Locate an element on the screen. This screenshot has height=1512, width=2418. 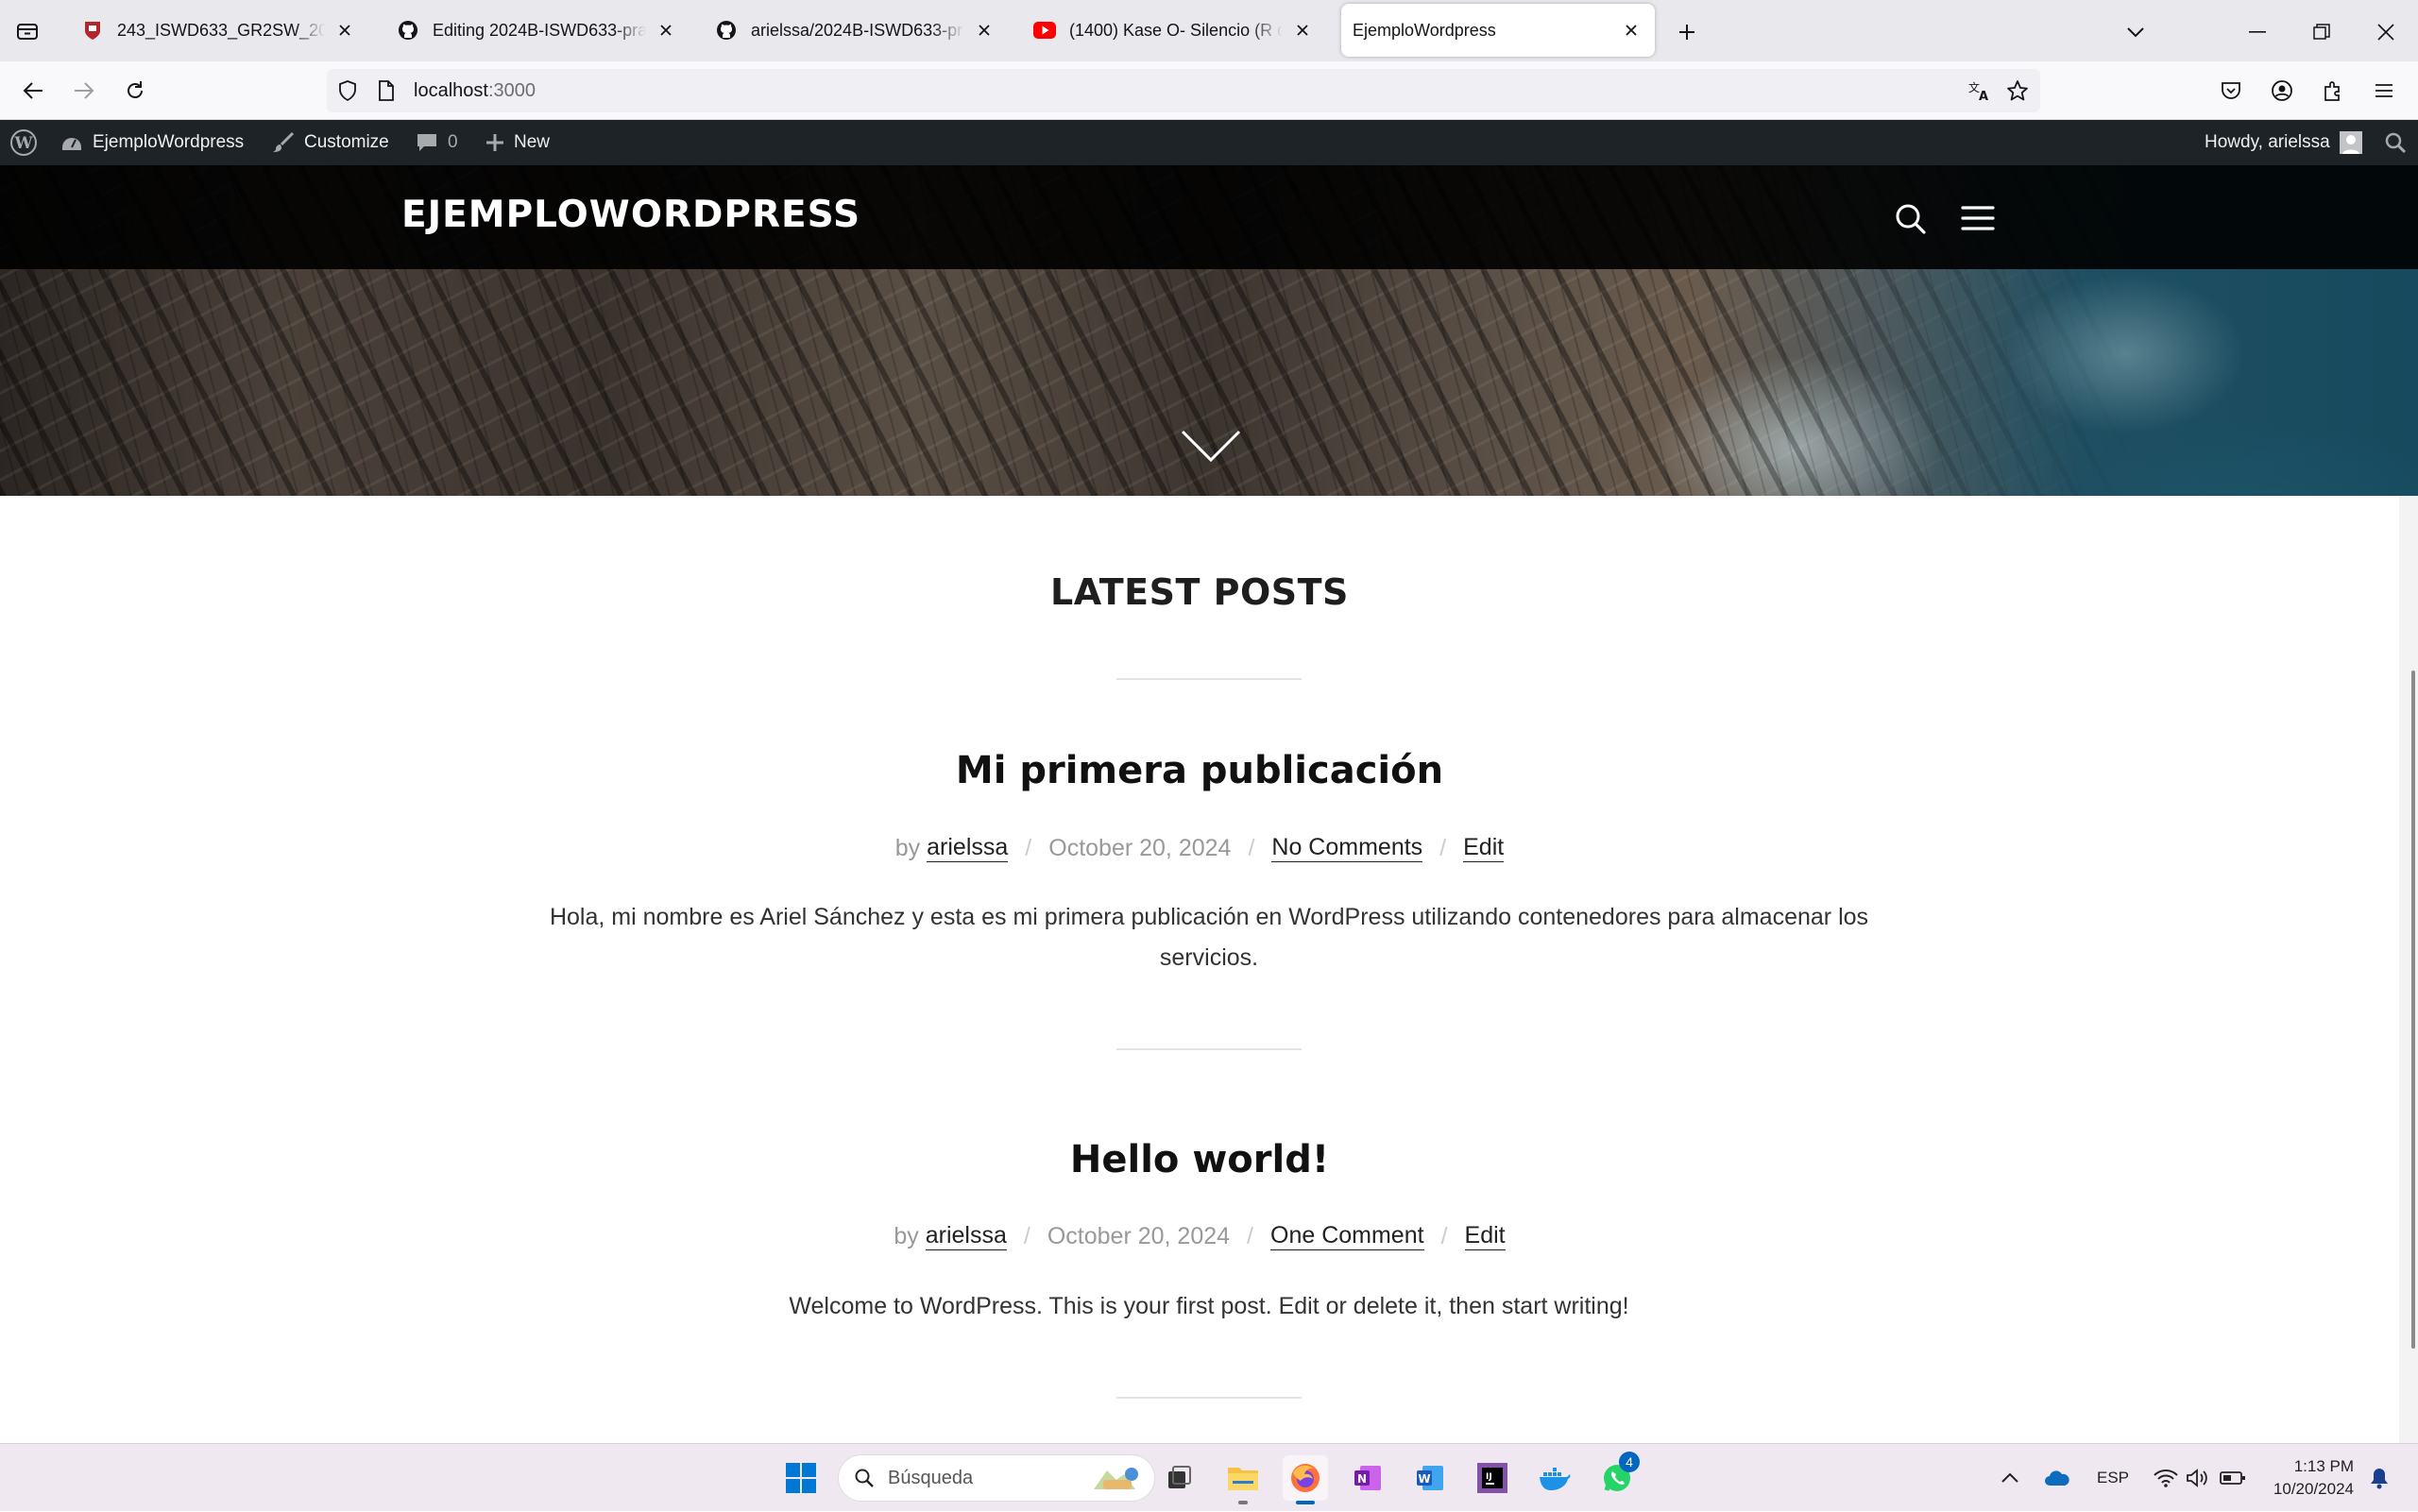
forward-arrow-icon is located at coordinates (84, 91).